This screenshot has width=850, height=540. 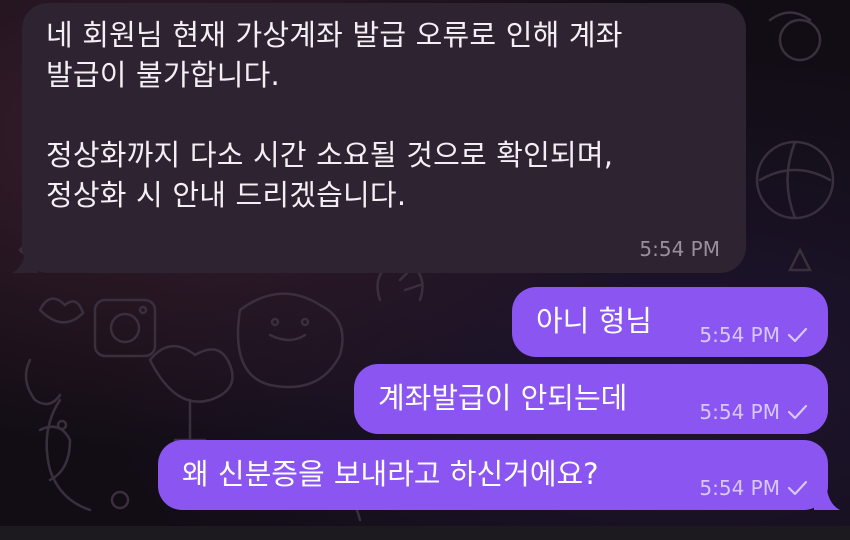 I want to click on outgoing-message-bubble: 왜 신분증을 보내라고 하신거에요? 5:54 PM, so click(x=499, y=475).